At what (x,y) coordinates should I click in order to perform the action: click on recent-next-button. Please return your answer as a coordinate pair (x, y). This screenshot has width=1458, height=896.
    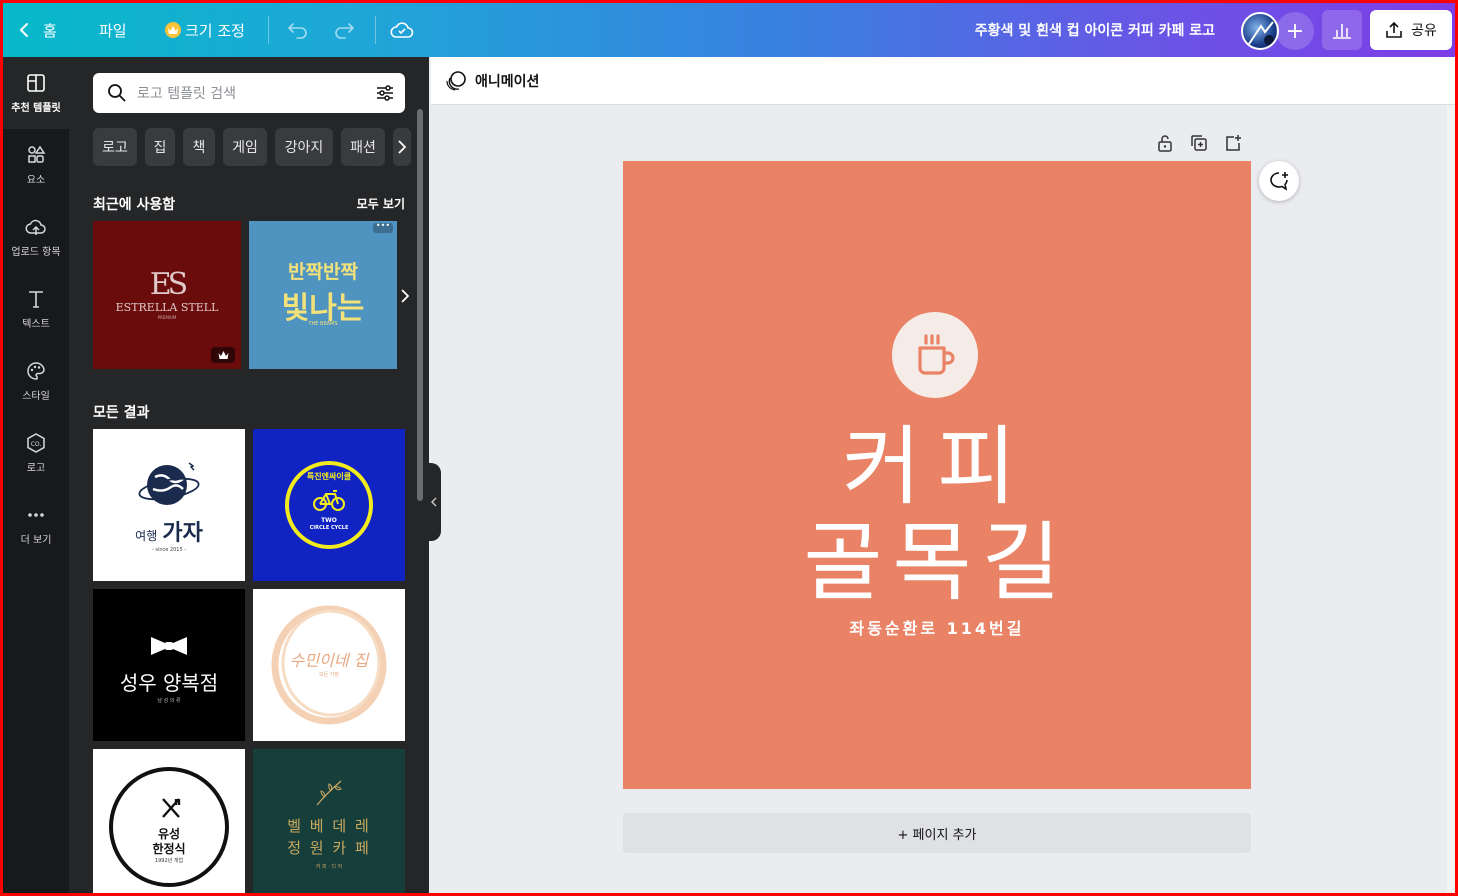
    Looking at the image, I should click on (405, 296).